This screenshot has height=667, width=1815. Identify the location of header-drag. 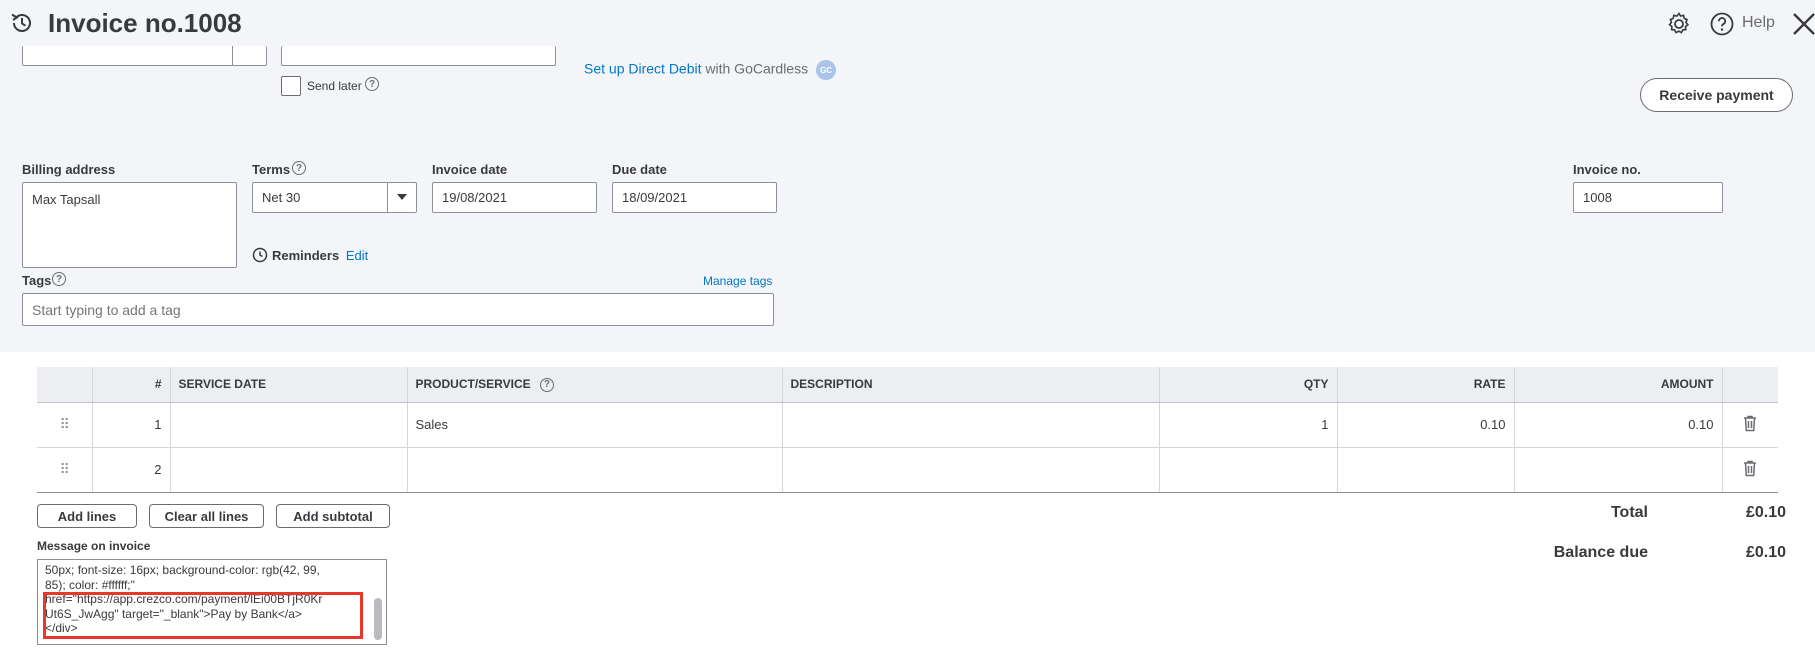
(65, 385).